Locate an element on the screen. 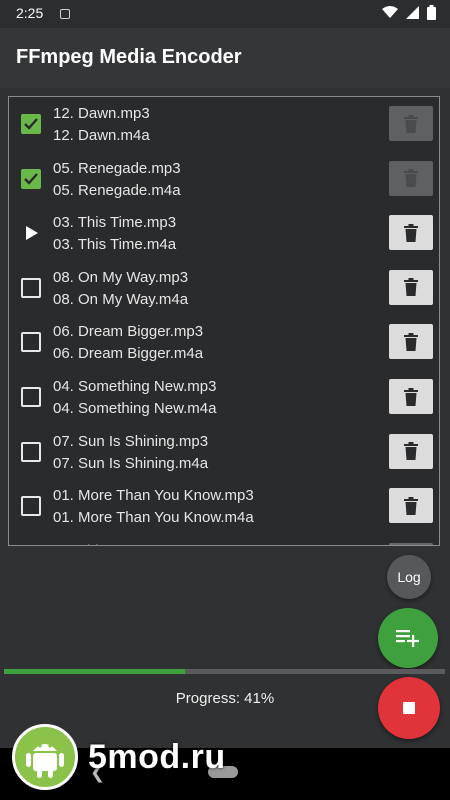 Image resolution: width=450 pixels, height=800 pixels. signal-icon is located at coordinates (412, 12).